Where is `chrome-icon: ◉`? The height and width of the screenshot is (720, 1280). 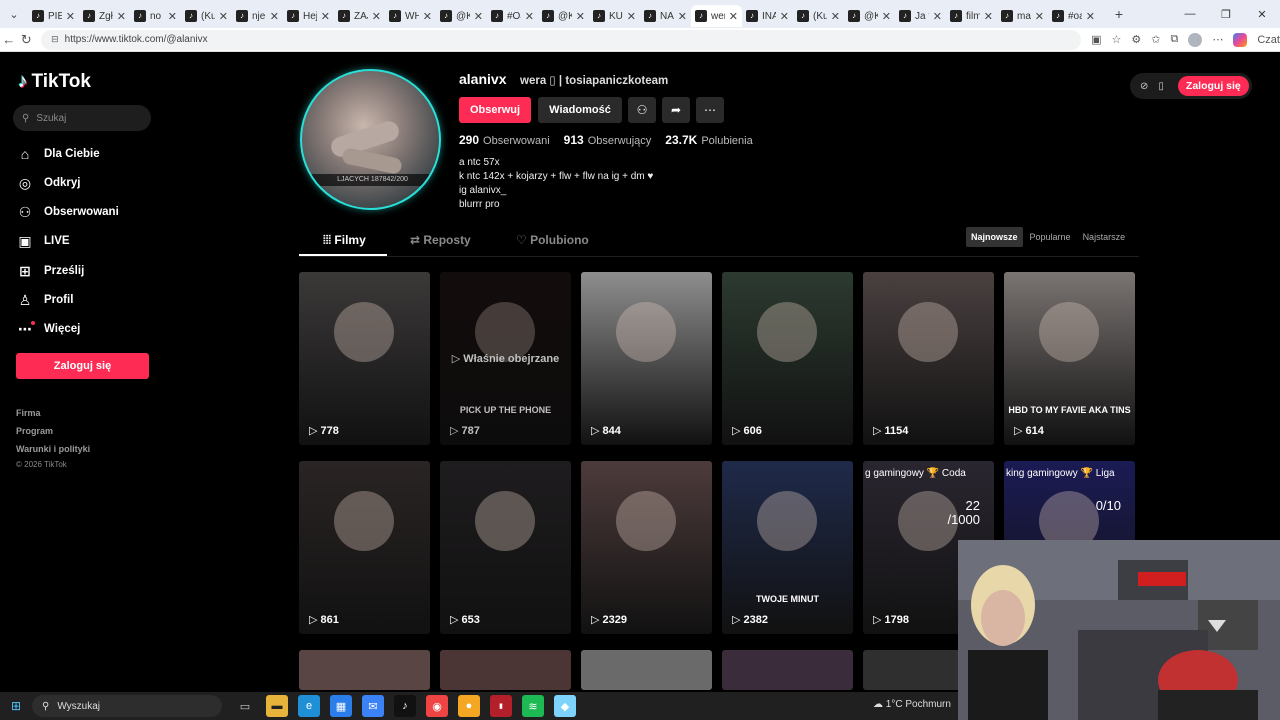
chrome-icon: ◉ is located at coordinates (437, 706).